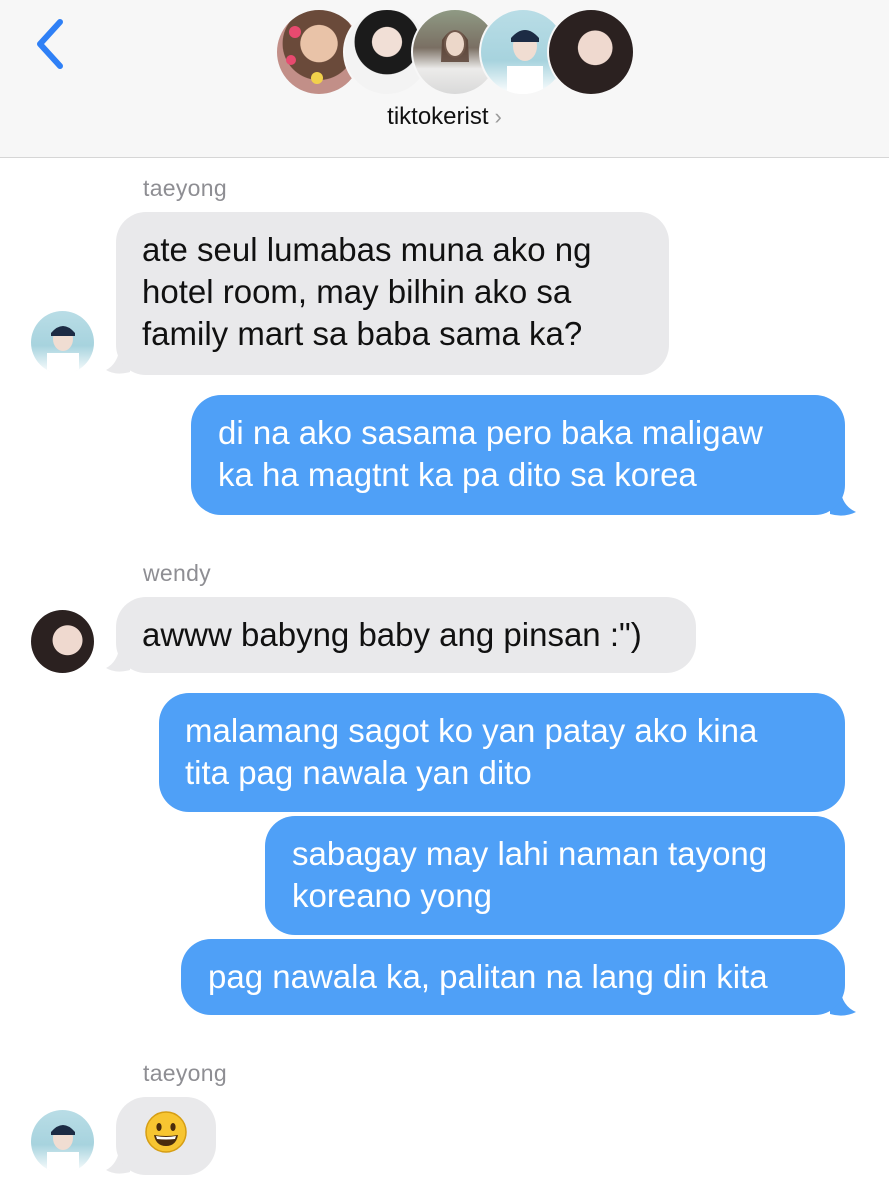 The image size is (889, 1200). I want to click on message-text: di na ako sasama pero baka maligaw, so click(490, 432).